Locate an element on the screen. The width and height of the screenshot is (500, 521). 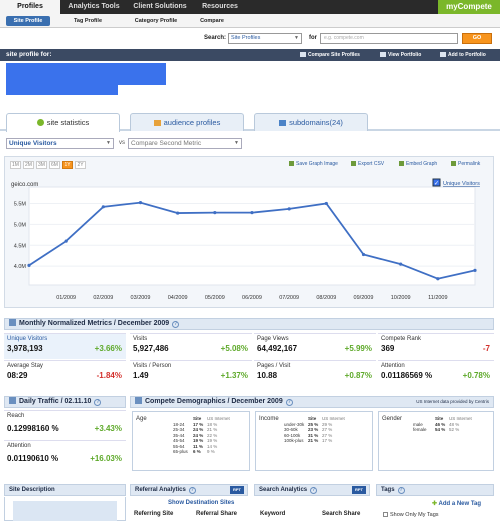
tags-title: Tags is located at coordinates (388, 490).